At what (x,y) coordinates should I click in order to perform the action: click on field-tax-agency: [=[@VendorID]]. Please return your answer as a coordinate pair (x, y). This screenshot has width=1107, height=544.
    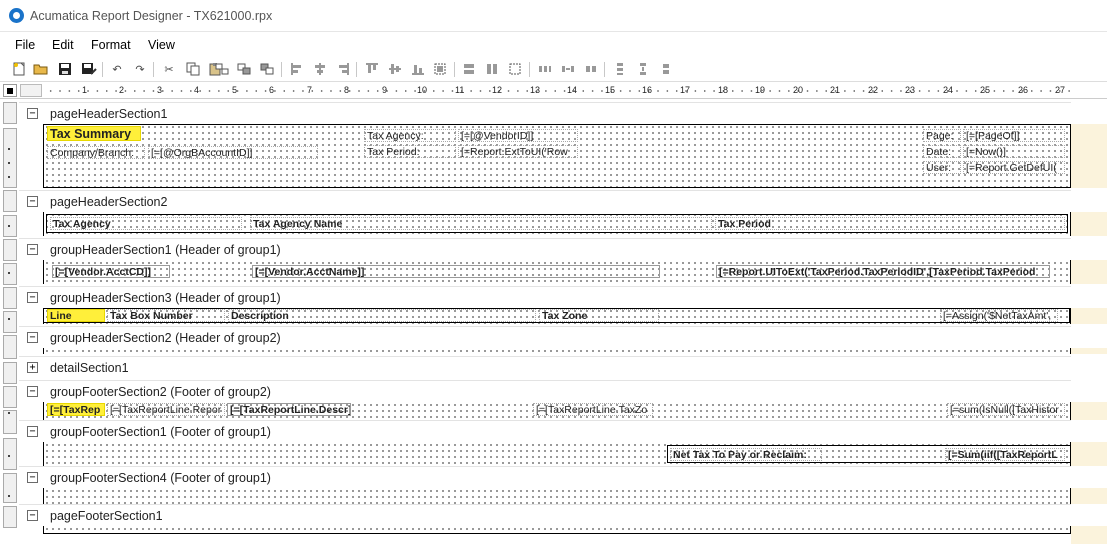
    Looking at the image, I should click on (518, 135).